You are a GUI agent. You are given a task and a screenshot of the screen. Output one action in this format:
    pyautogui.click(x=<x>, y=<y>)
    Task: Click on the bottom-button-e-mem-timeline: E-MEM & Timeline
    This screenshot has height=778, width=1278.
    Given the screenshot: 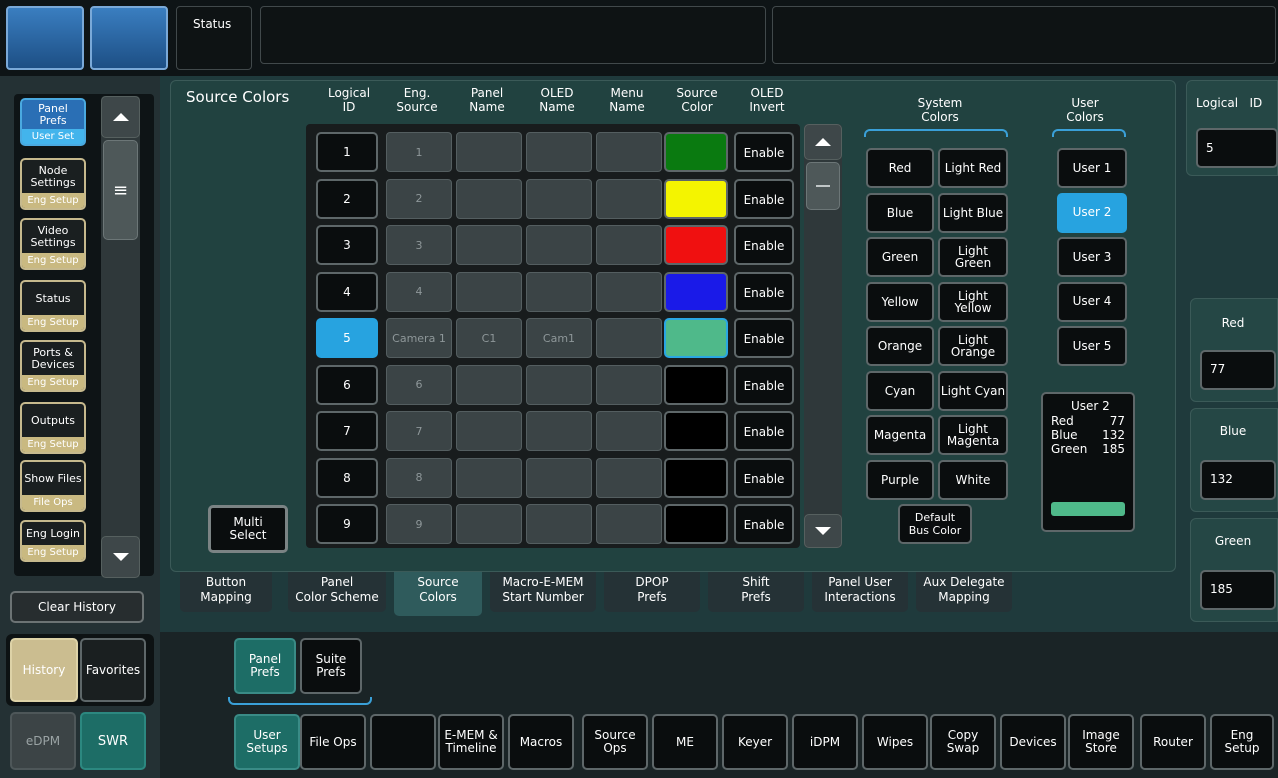 What is the action you would take?
    pyautogui.click(x=471, y=742)
    